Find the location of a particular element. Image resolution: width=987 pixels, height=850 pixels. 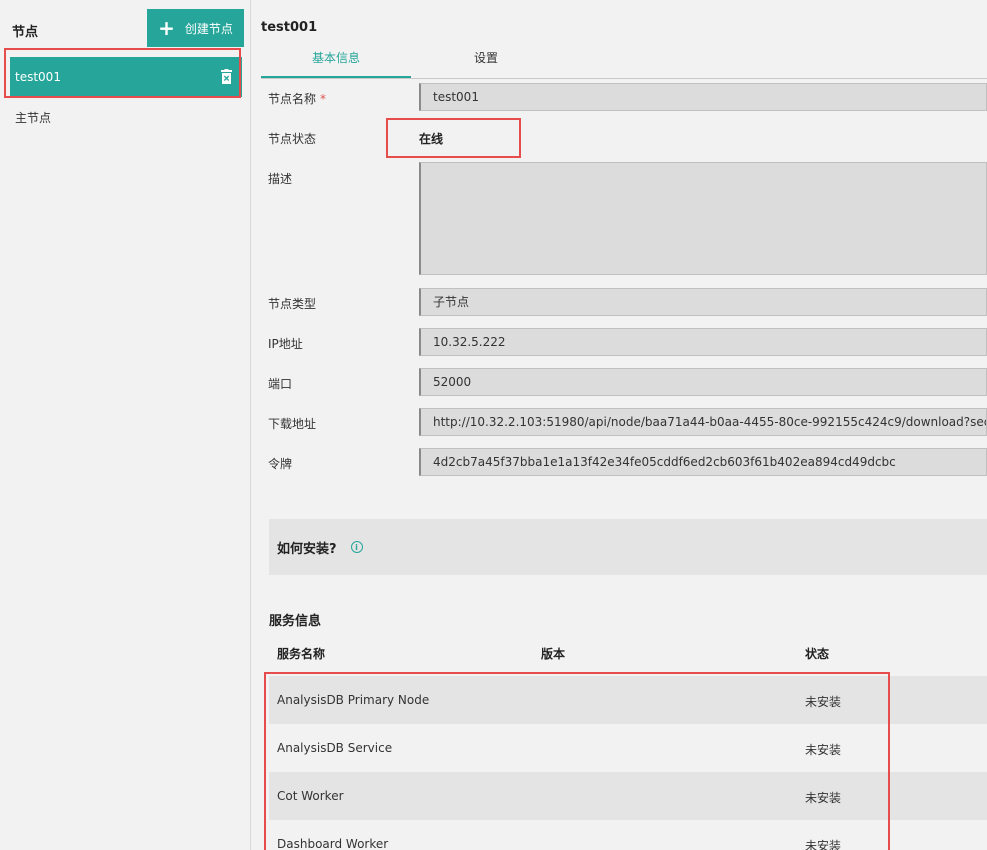

table-row: Dashboard Worker 未安装 is located at coordinates (628, 835).